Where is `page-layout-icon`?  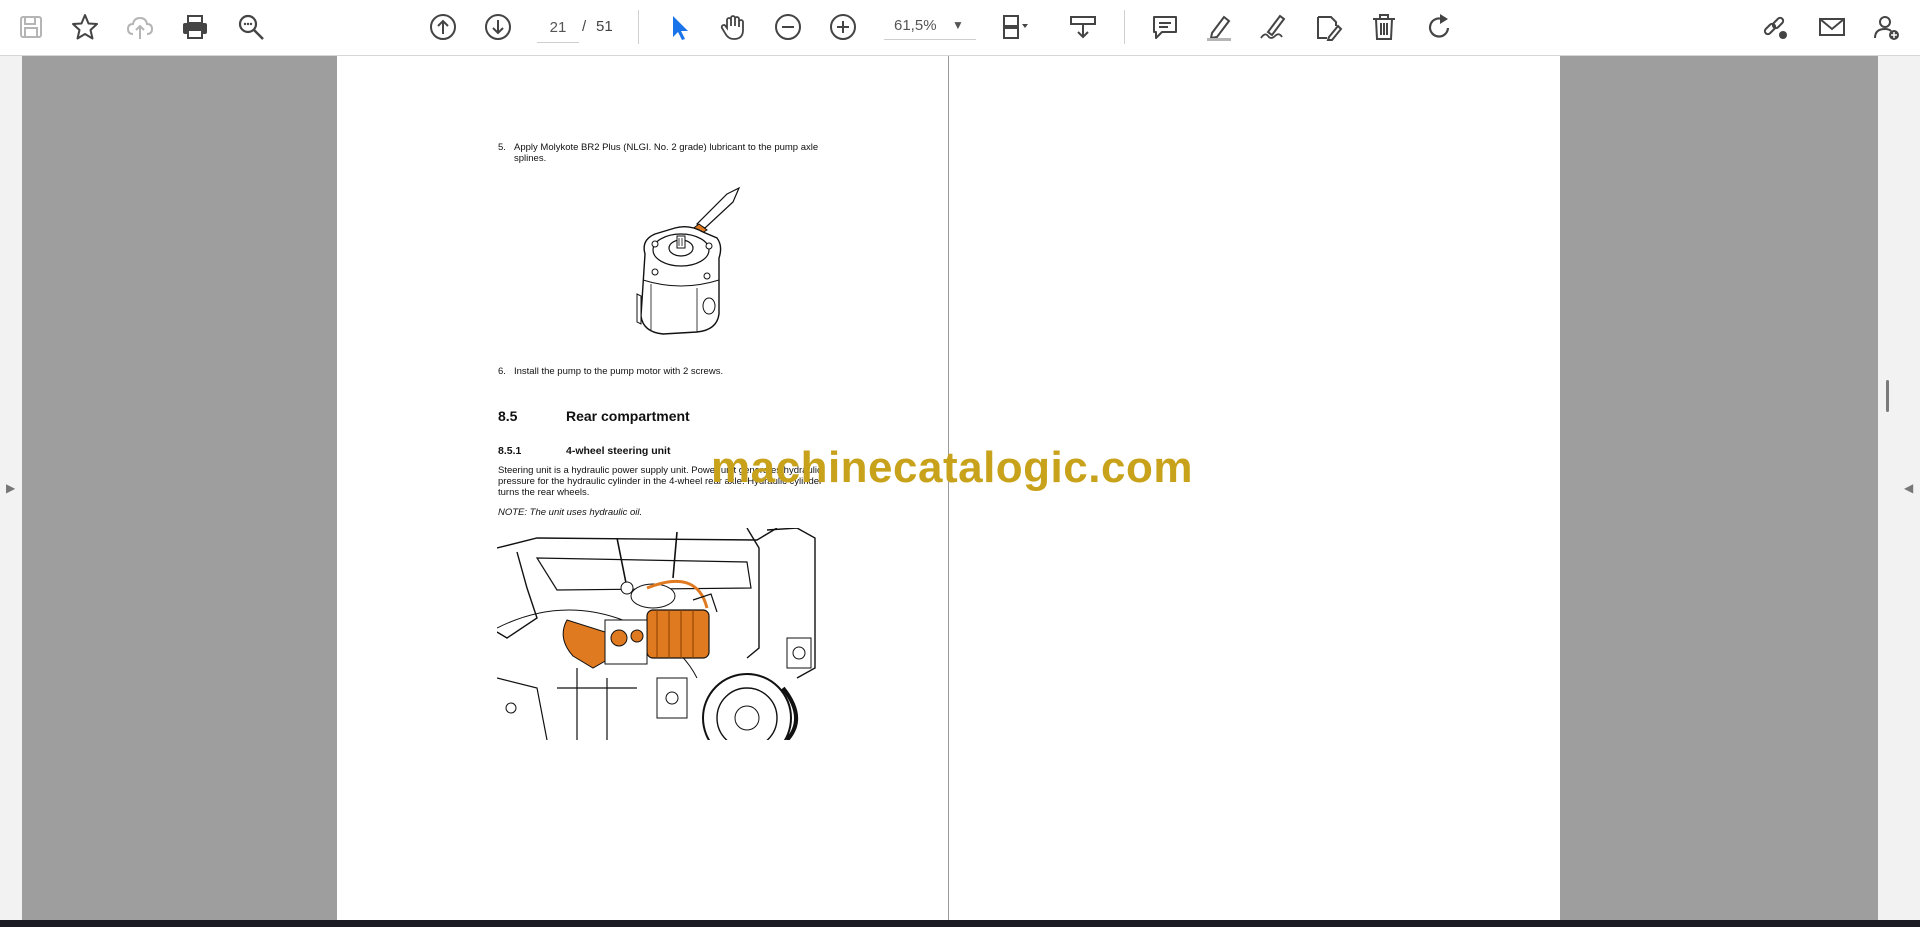 page-layout-icon is located at coordinates (1015, 27).